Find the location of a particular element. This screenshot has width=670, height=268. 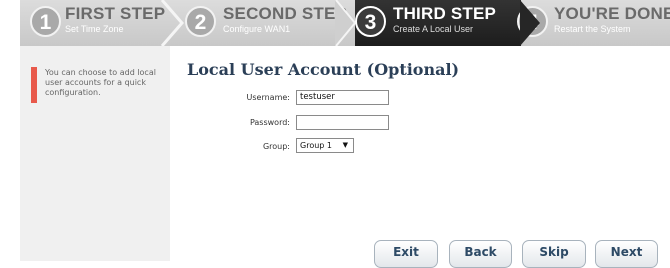

group-label: Group: is located at coordinates (276, 146).